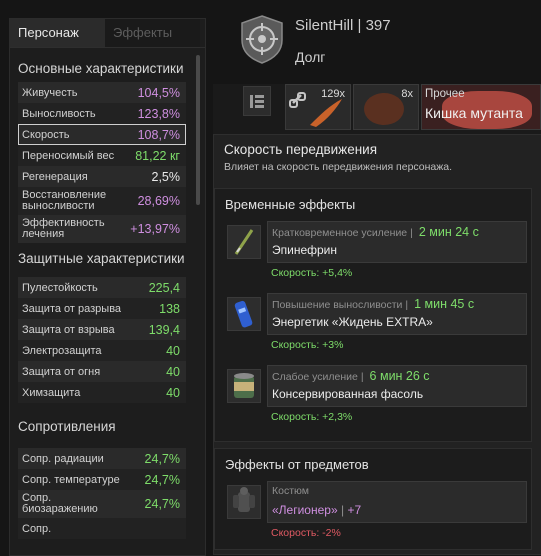 The image size is (541, 556). What do you see at coordinates (377, 41) in the screenshot?
I see `player-header: SilentHill | 397 Долг` at bounding box center [377, 41].